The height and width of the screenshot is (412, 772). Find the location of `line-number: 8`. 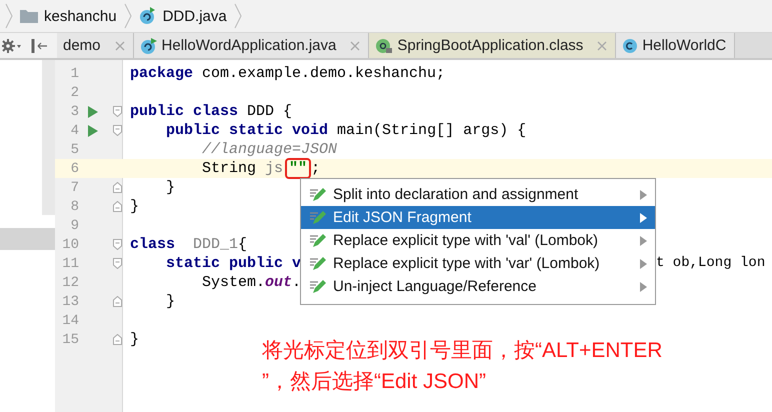

line-number: 8 is located at coordinates (74, 206).